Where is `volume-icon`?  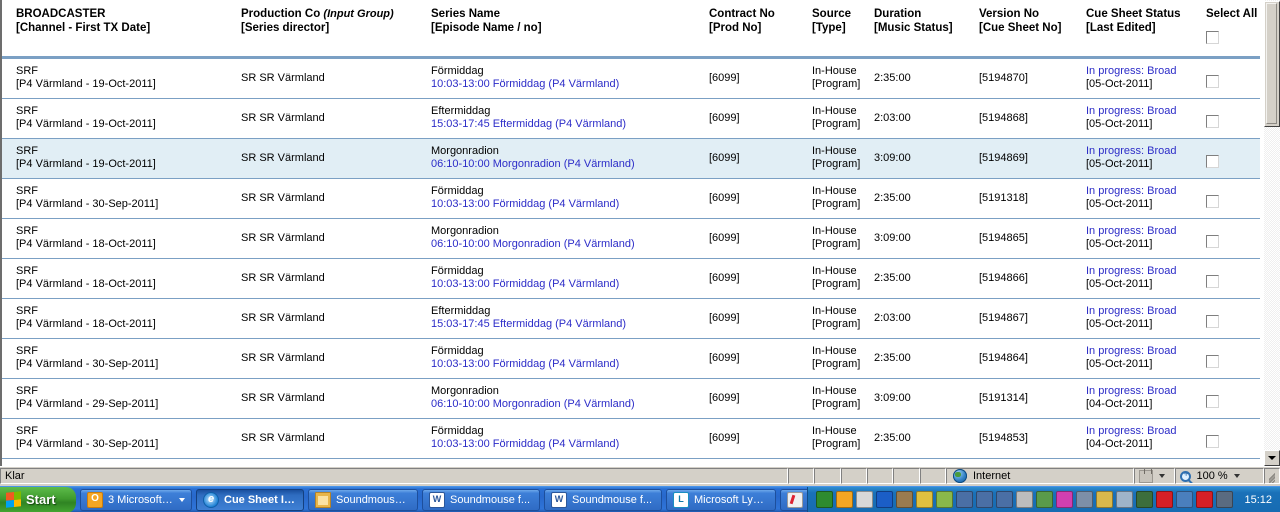
volume-icon is located at coordinates (1025, 499).